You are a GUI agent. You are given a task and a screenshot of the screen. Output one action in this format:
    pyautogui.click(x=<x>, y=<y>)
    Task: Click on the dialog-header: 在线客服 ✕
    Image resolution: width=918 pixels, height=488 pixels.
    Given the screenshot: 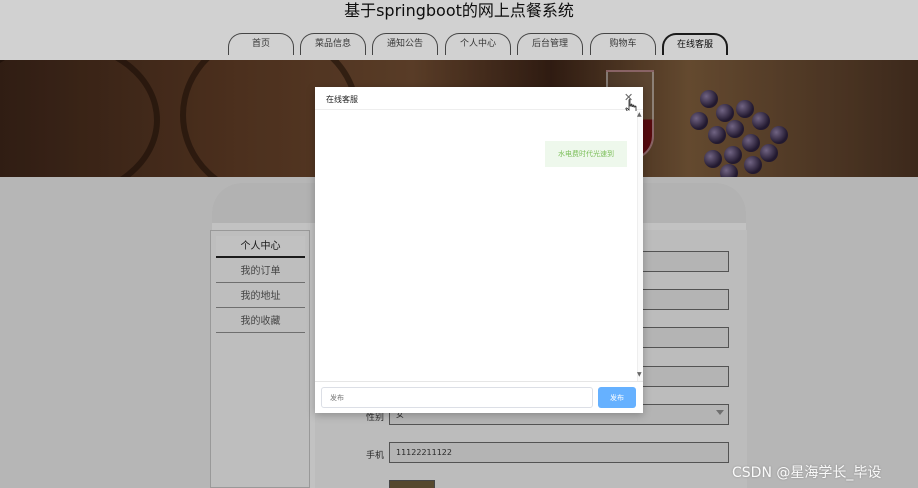 What is the action you would take?
    pyautogui.click(x=479, y=101)
    